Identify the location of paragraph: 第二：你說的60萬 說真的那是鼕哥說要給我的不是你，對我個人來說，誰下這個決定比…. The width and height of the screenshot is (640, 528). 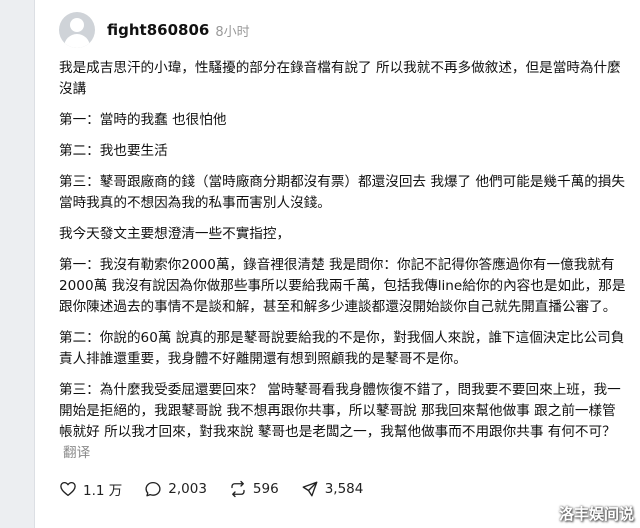
(342, 348).